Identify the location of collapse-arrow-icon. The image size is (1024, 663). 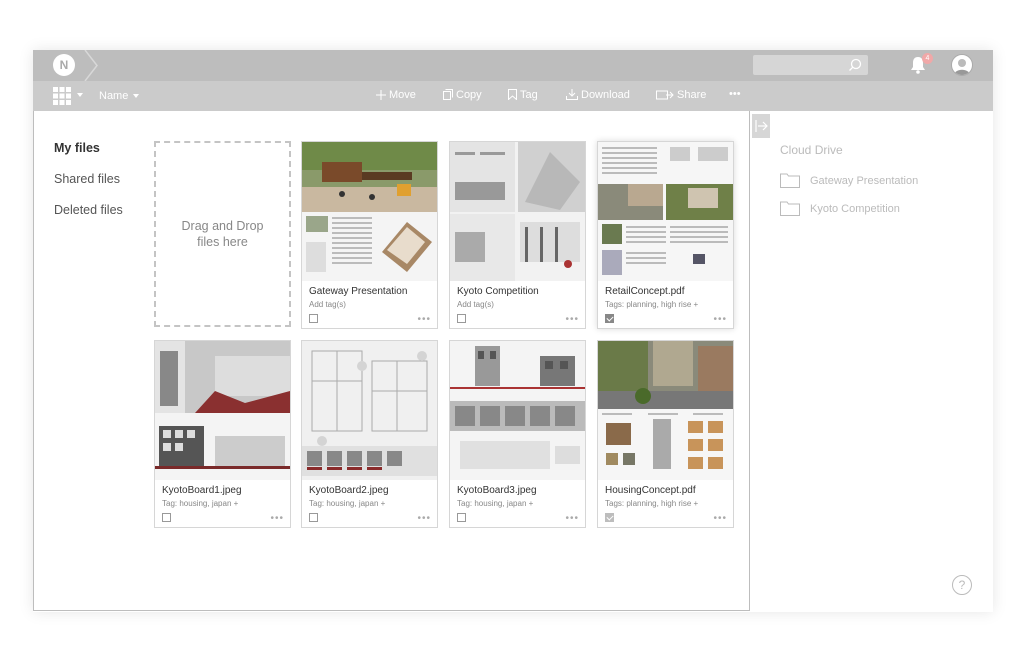
(761, 126).